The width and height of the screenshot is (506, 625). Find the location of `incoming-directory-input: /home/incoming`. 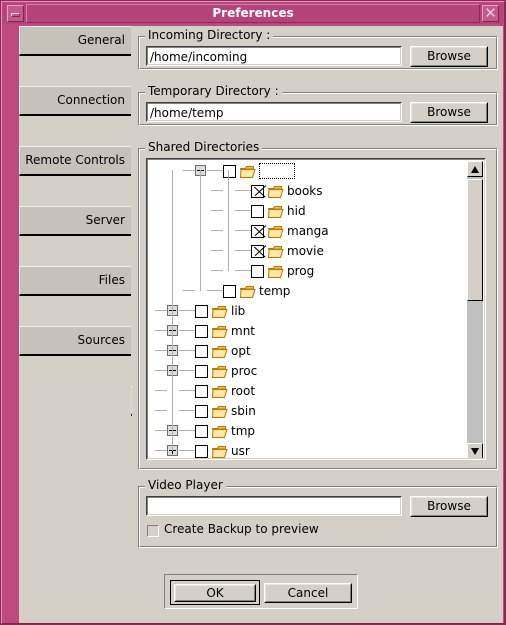

incoming-directory-input: /home/incoming is located at coordinates (274, 56).